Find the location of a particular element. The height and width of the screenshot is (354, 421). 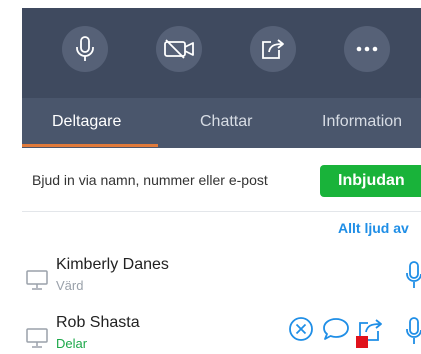

panel-tabs: Deltagare Chattar Information is located at coordinates (221, 123).